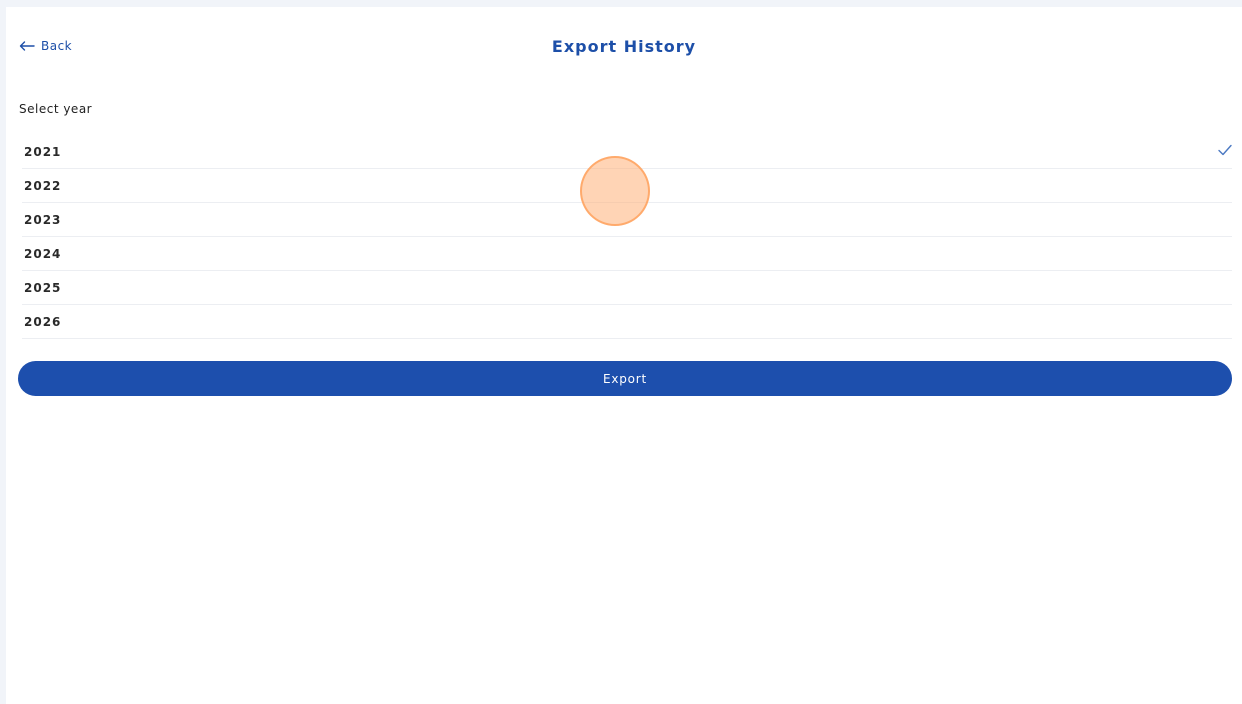  I want to click on year-option-2023: 2023, so click(627, 220).